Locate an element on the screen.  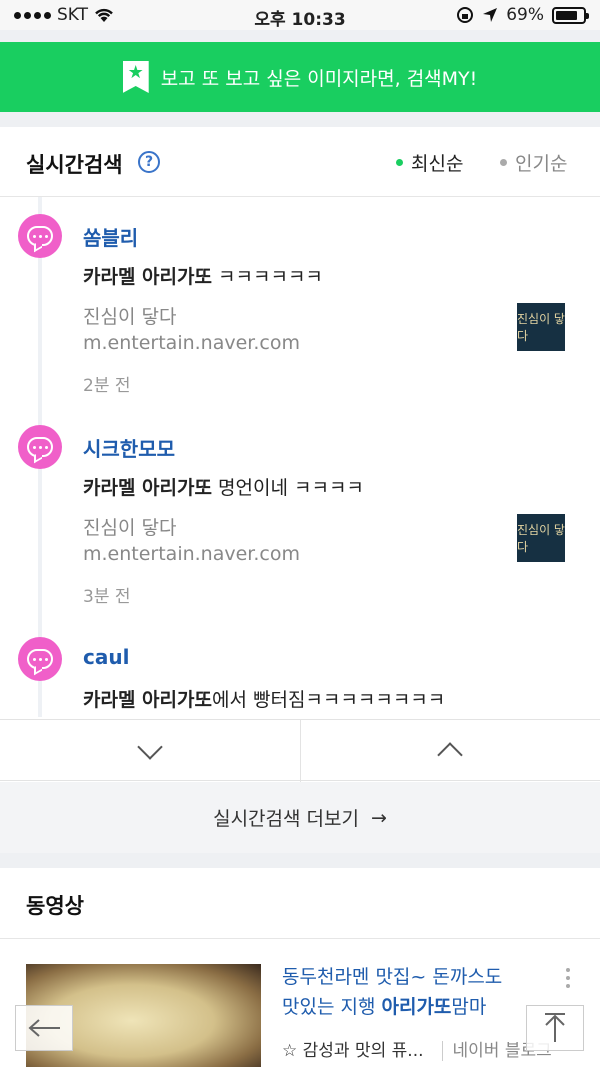
arrow-right-icon: → is located at coordinates (378, 817).